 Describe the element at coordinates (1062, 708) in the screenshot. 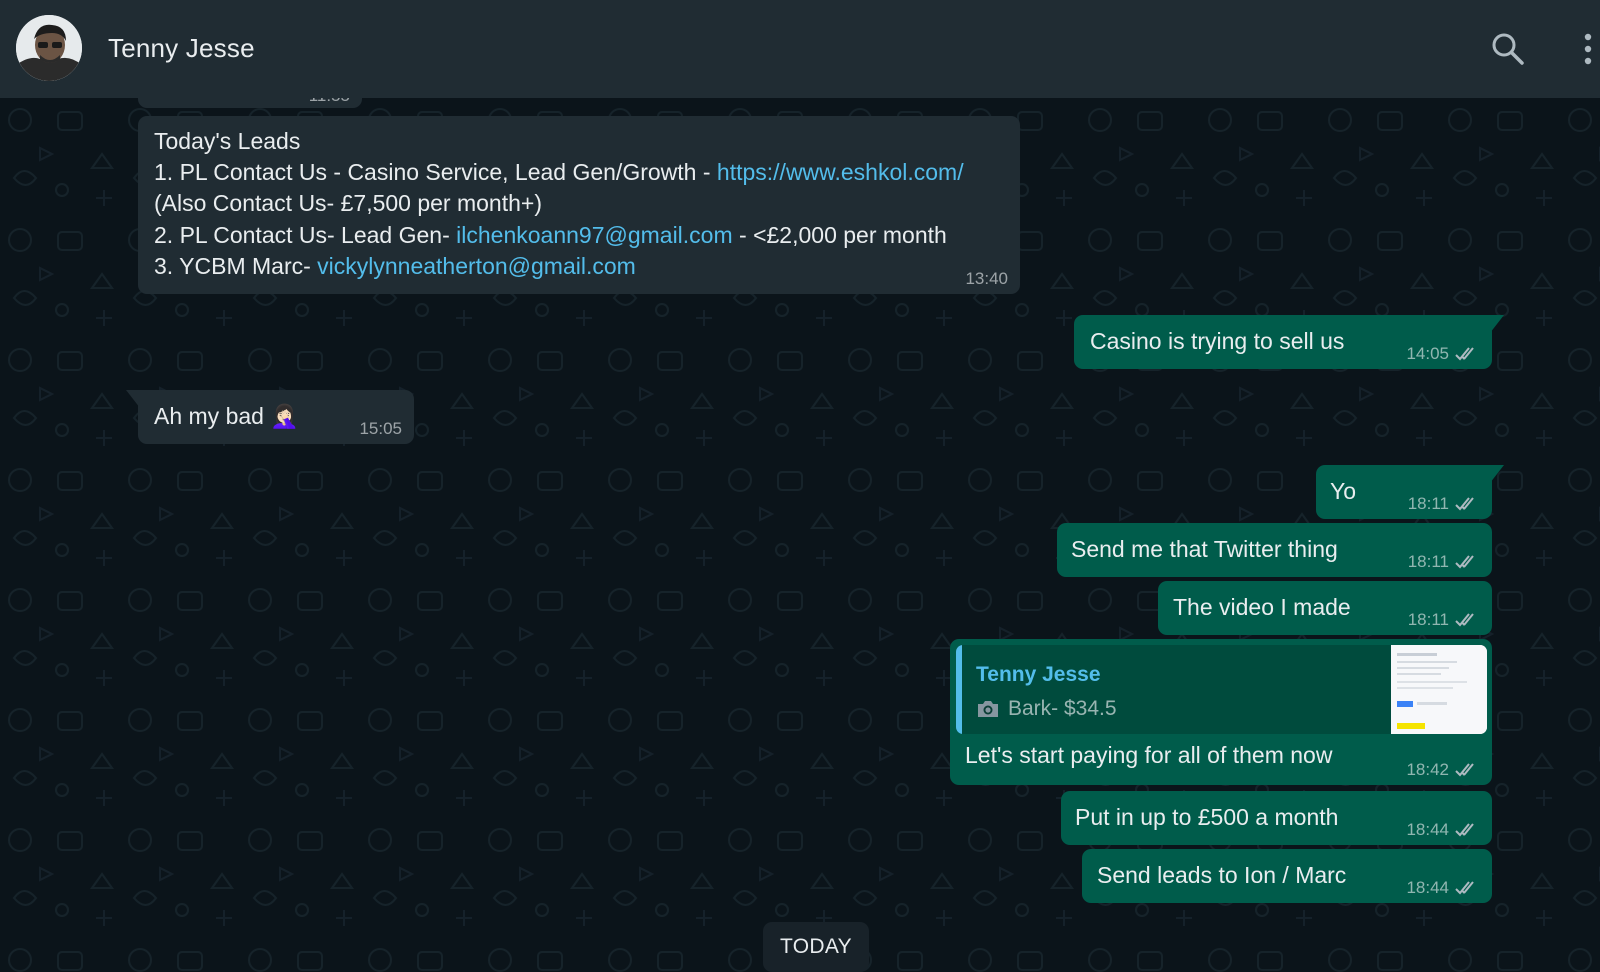

I see `quoted-text: Bark- $34.5` at that location.